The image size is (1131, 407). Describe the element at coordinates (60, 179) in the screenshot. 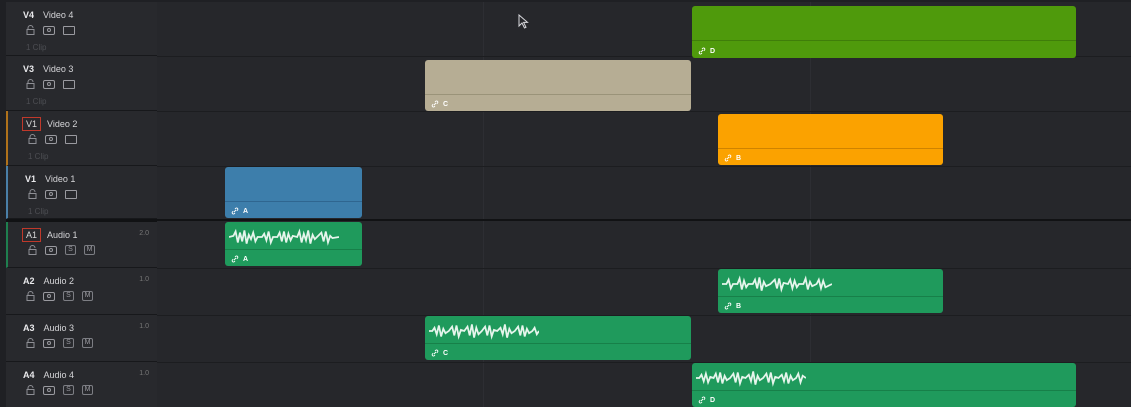

I see `track-name: Video 1` at that location.